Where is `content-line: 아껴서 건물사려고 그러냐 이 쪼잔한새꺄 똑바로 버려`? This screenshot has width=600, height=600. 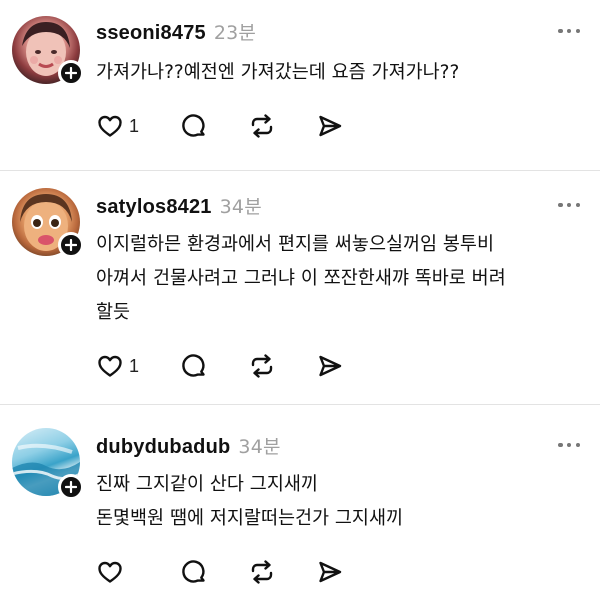 content-line: 아껴서 건물사려고 그러냐 이 쪼잔한새꺄 똑바로 버려 is located at coordinates (301, 278).